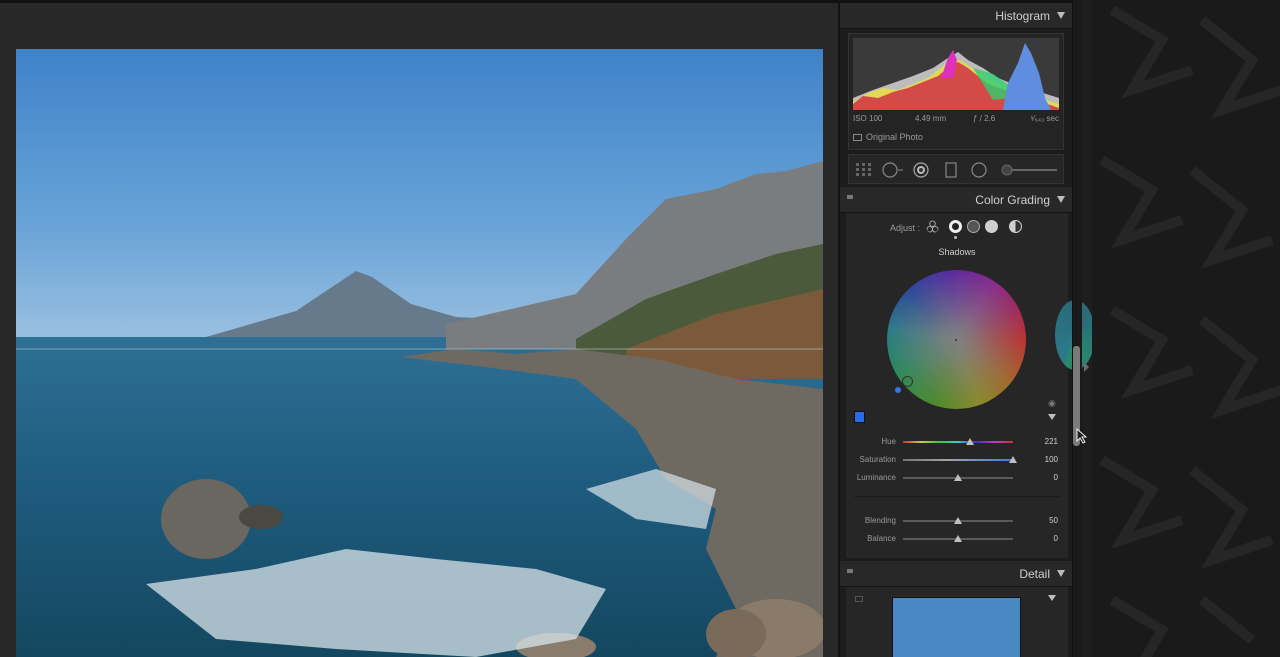  What do you see at coordinates (1038, 441) in the screenshot?
I see `slider-value: 221` at bounding box center [1038, 441].